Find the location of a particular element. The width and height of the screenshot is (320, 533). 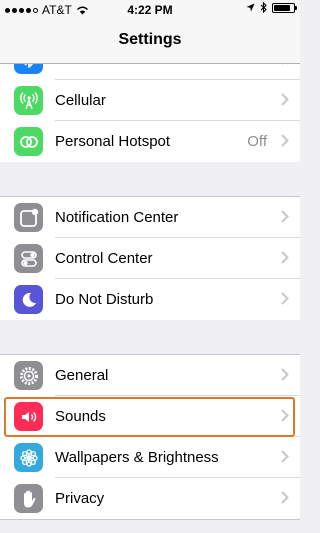

row-label: Notification Center is located at coordinates (117, 217).